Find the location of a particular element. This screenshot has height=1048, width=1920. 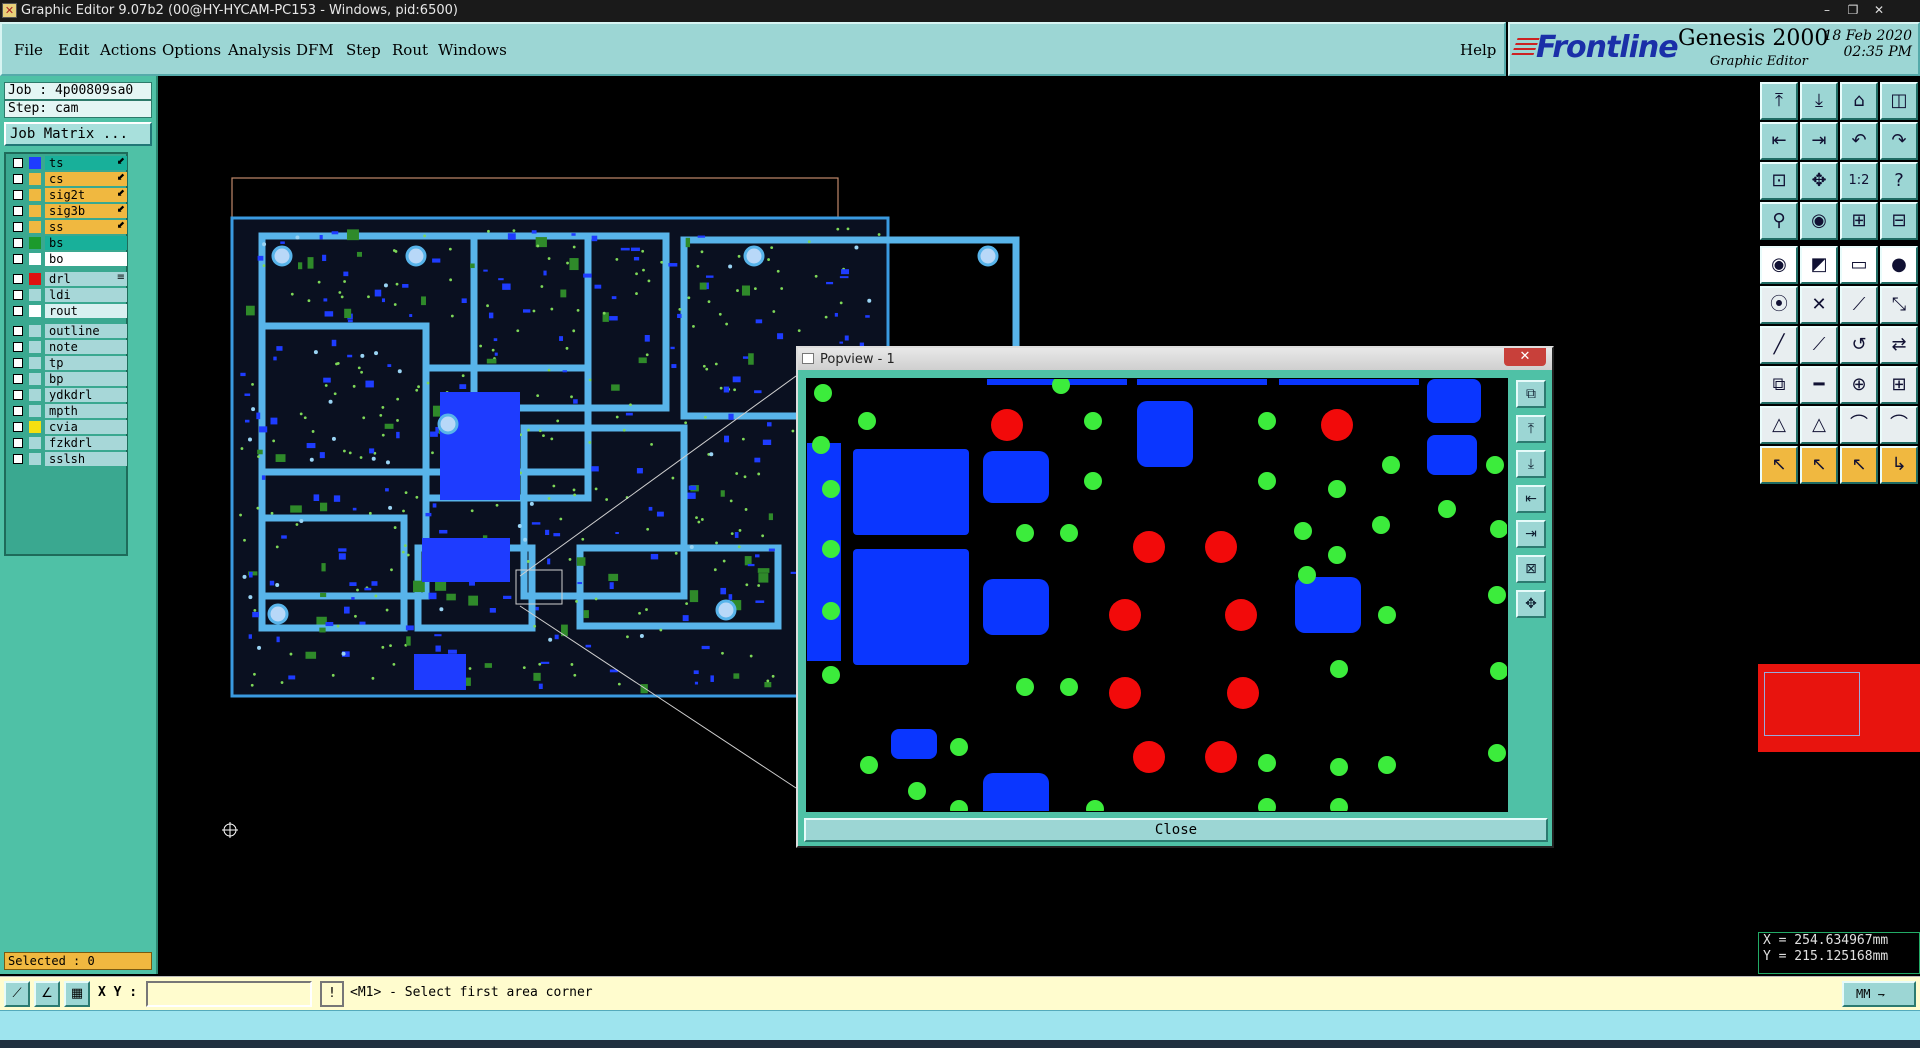

layer-name: tp is located at coordinates (86, 363).